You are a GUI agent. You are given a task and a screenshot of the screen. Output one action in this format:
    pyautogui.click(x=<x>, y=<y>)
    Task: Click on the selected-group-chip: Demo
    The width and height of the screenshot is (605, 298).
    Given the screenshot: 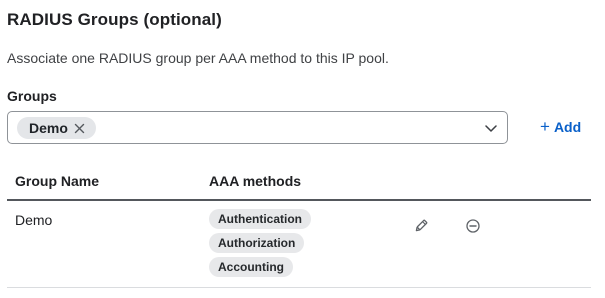 What is the action you would take?
    pyautogui.click(x=56, y=128)
    